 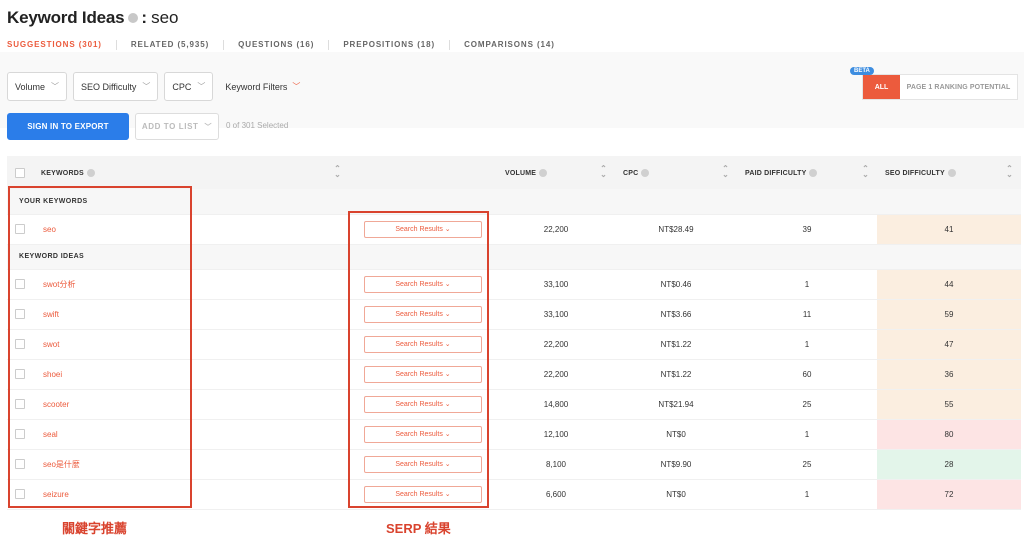 What do you see at coordinates (509, 45) in the screenshot?
I see `tab-comparisons: COMPARISONS (14)` at bounding box center [509, 45].